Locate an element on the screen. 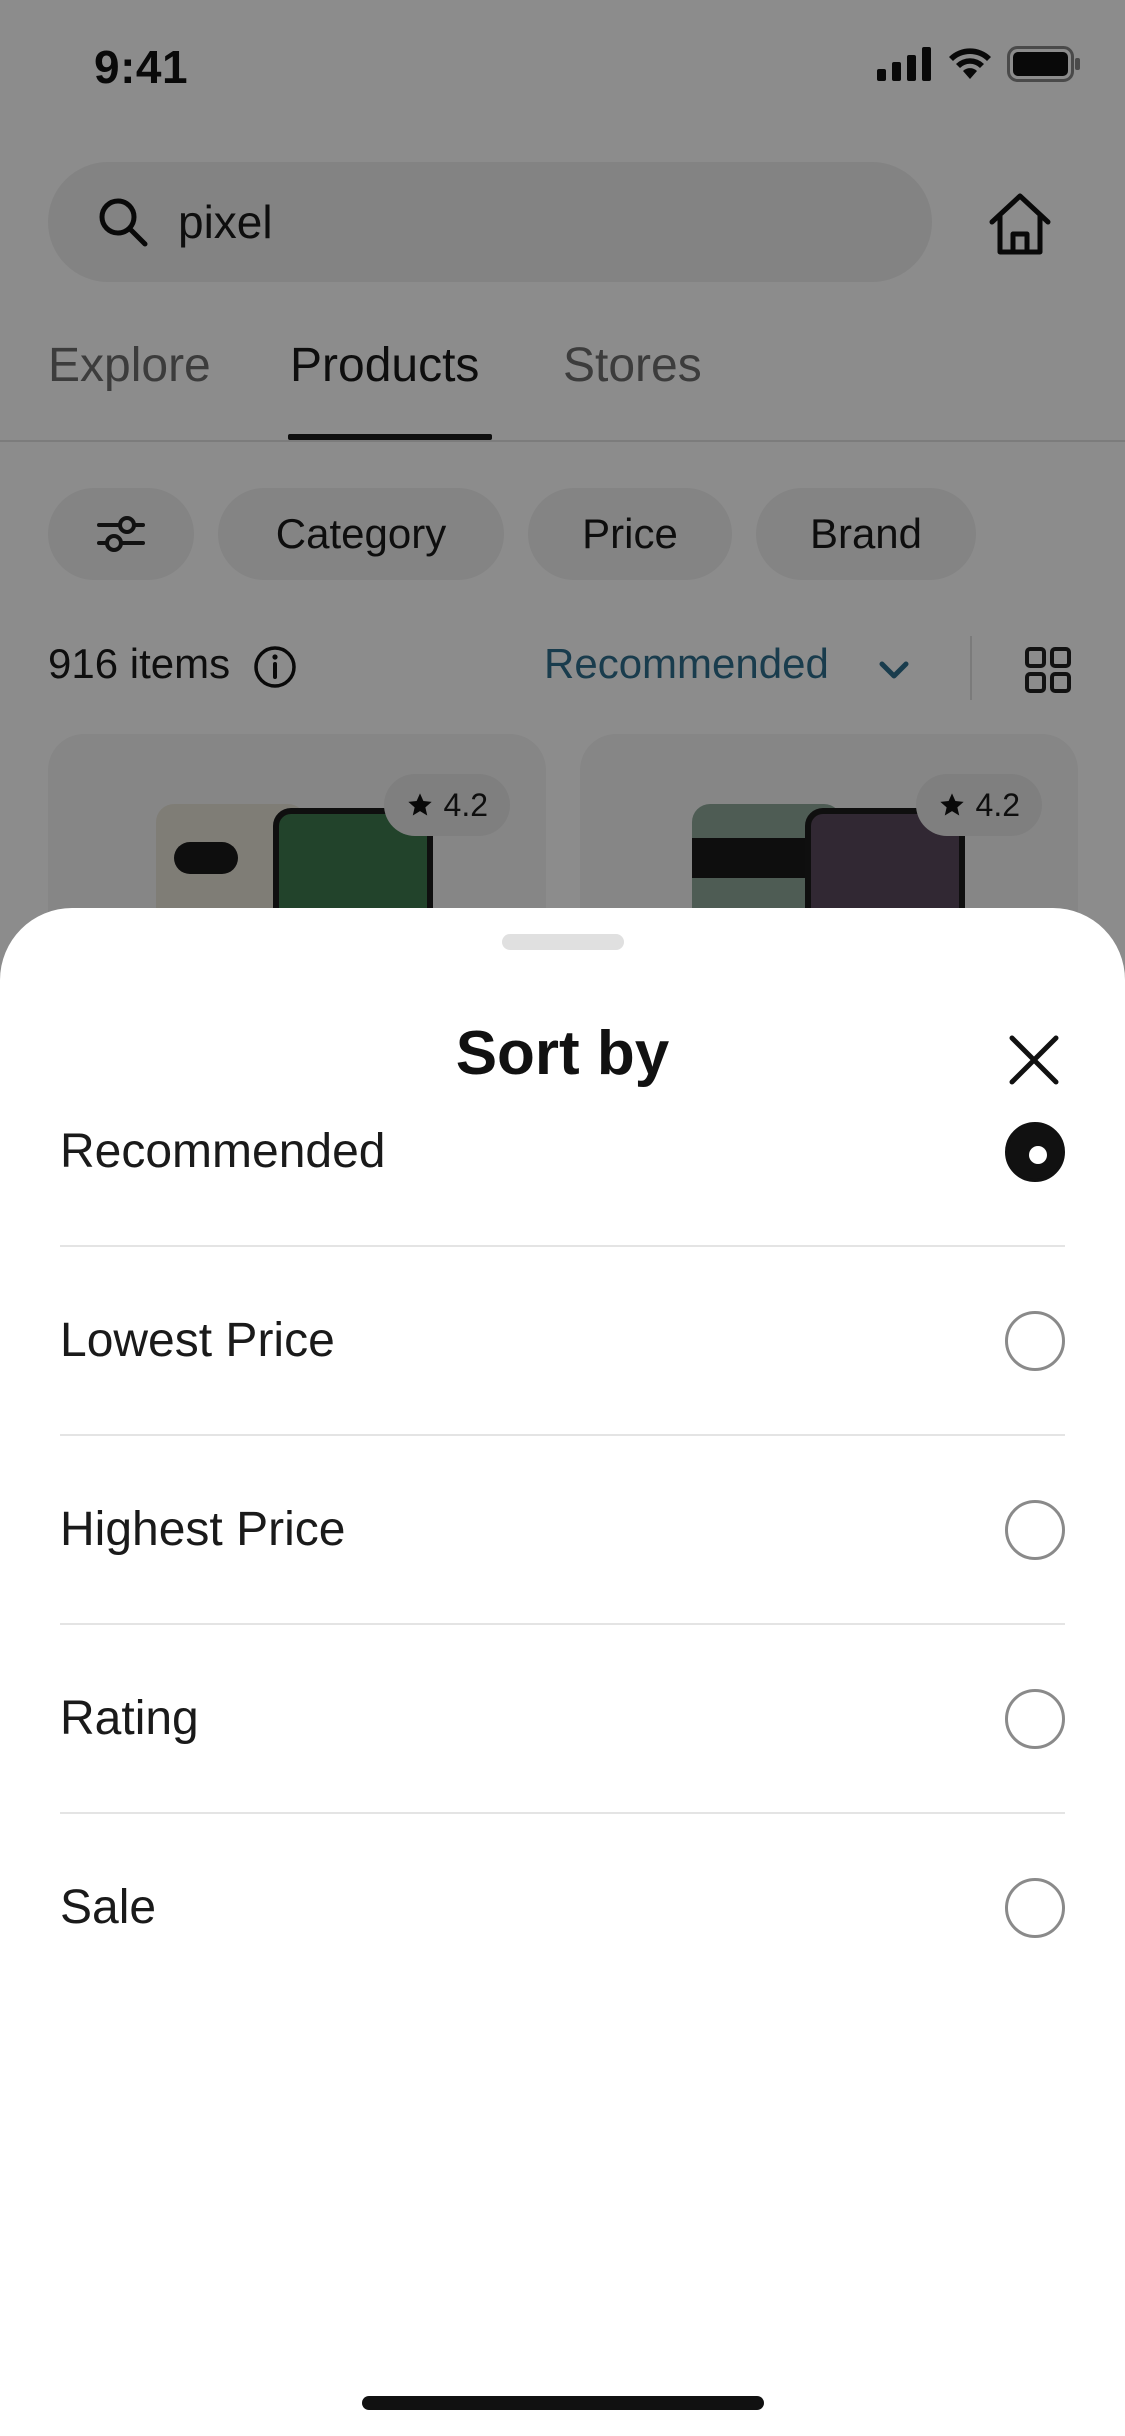  sort-option-label: Recommended is located at coordinates (223, 1151).